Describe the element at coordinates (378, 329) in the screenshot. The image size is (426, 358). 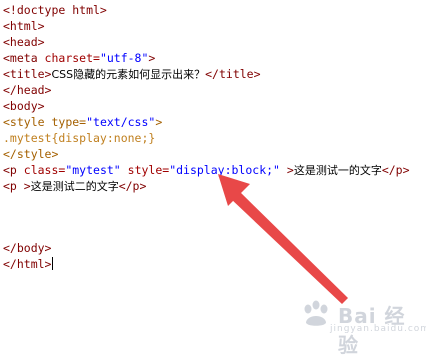
I see `watermark-subtext: jingyan.baidu.com` at that location.